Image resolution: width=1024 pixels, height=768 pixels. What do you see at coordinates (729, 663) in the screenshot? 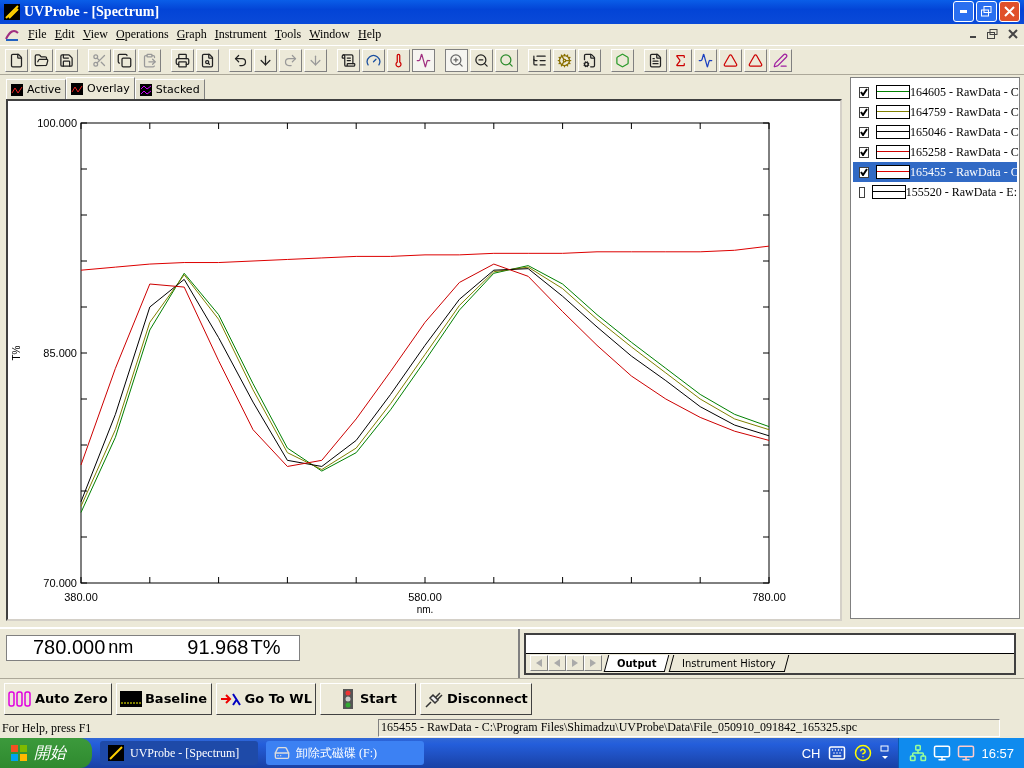
I see `output-tab: Instrument History` at bounding box center [729, 663].